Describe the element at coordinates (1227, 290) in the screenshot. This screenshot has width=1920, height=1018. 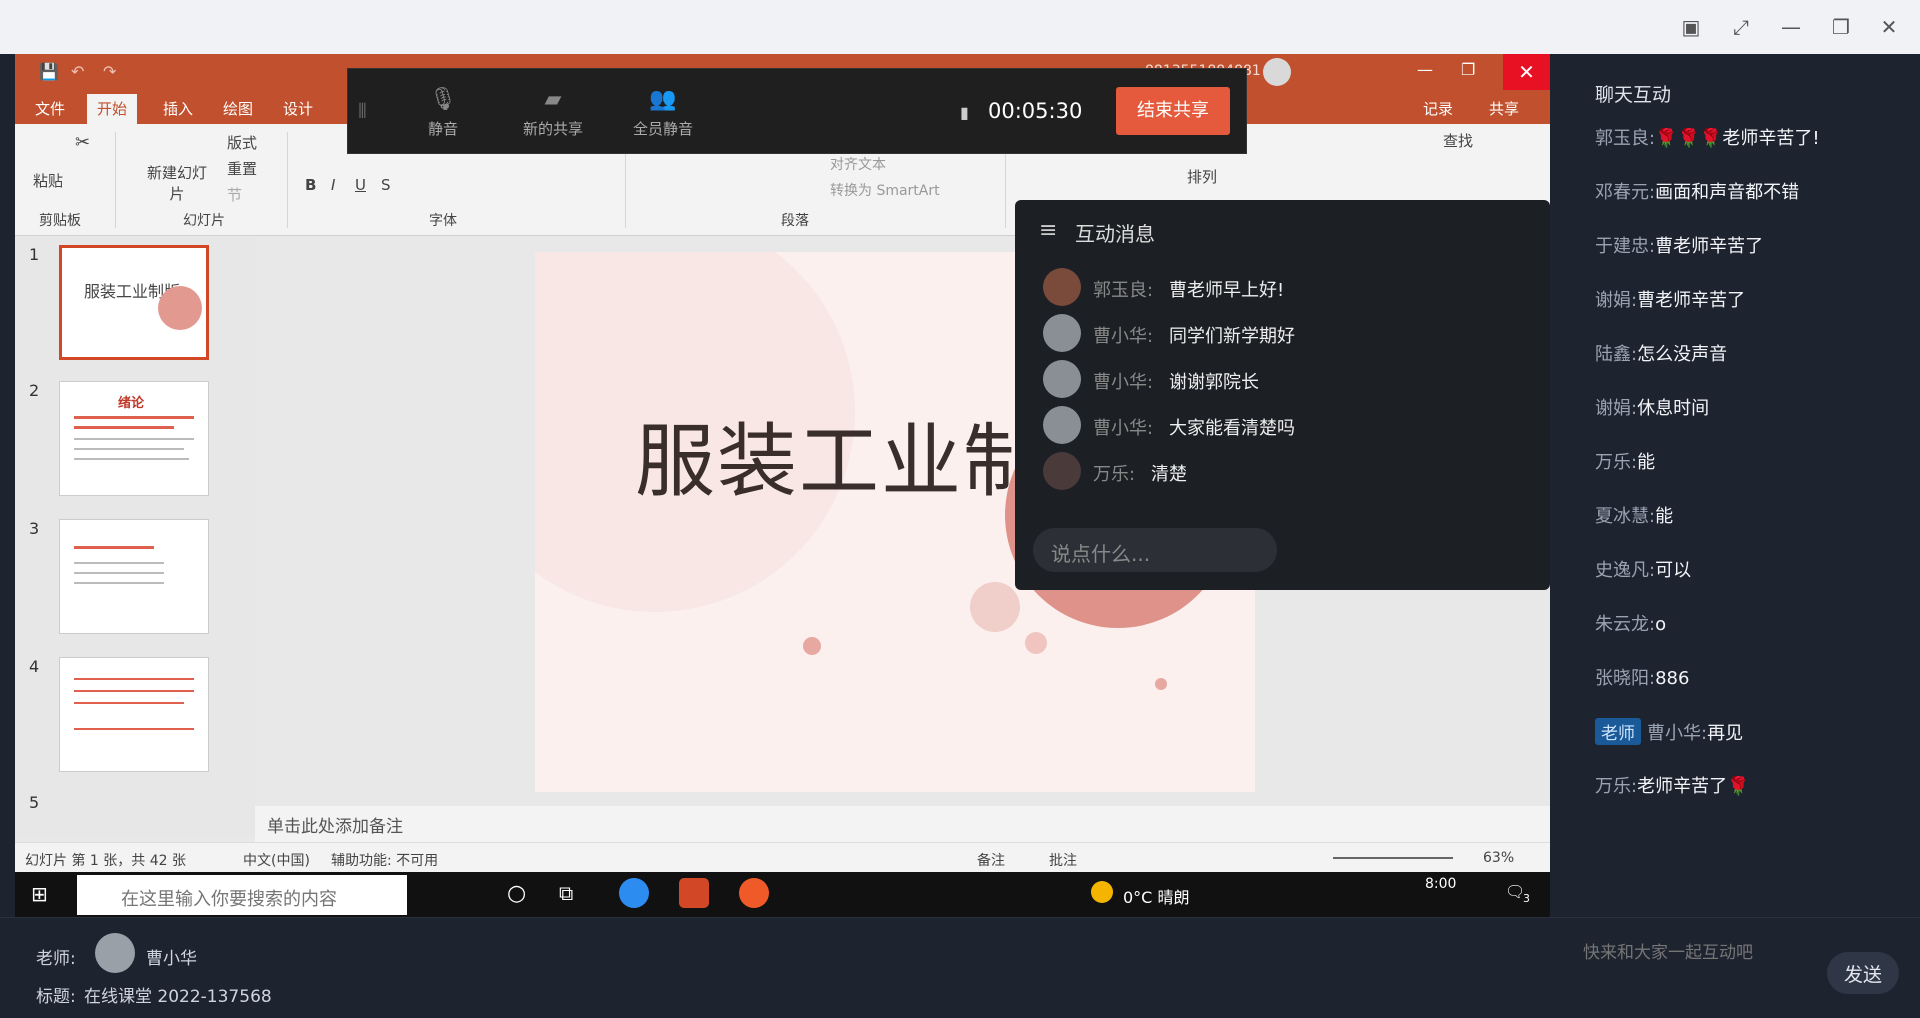
I see `message-text: 曹老师早上好!` at that location.